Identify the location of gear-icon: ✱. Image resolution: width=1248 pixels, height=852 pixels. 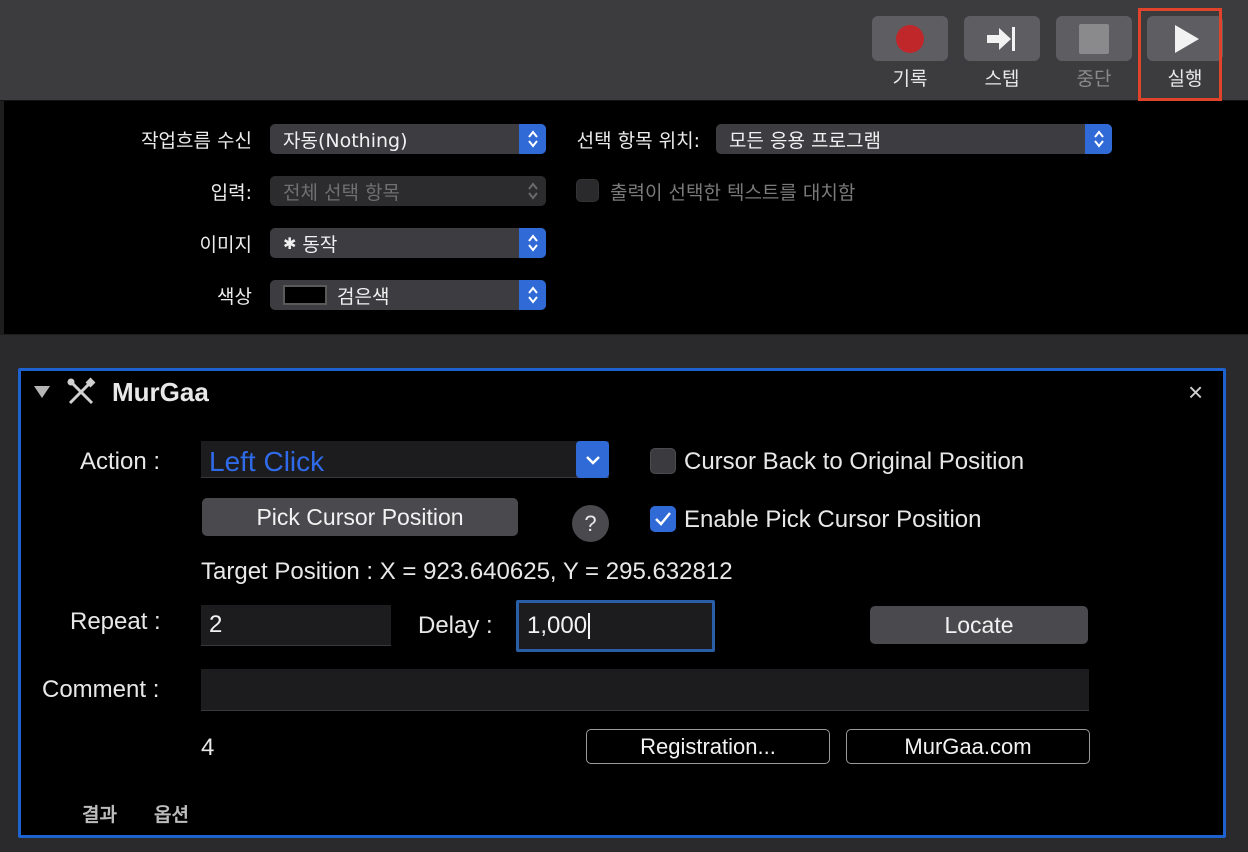
(290, 243).